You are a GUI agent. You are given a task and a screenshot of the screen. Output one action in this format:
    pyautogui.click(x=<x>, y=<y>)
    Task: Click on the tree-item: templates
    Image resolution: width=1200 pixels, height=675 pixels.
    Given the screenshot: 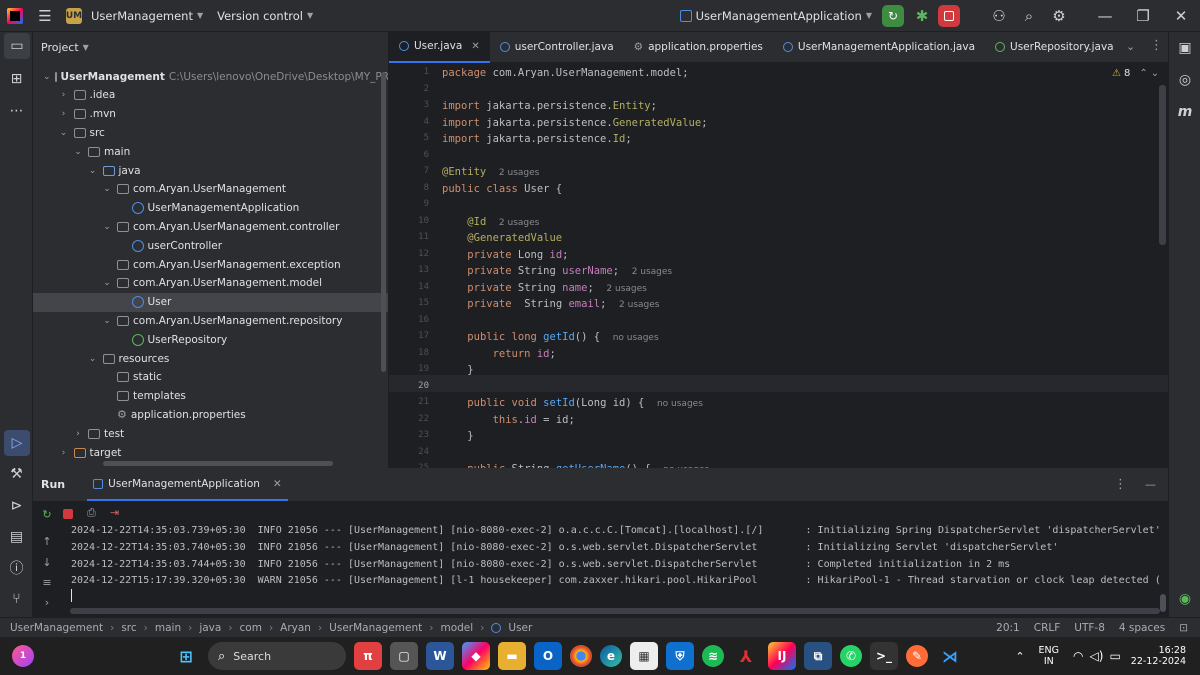 What is the action you would take?
    pyautogui.click(x=210, y=396)
    